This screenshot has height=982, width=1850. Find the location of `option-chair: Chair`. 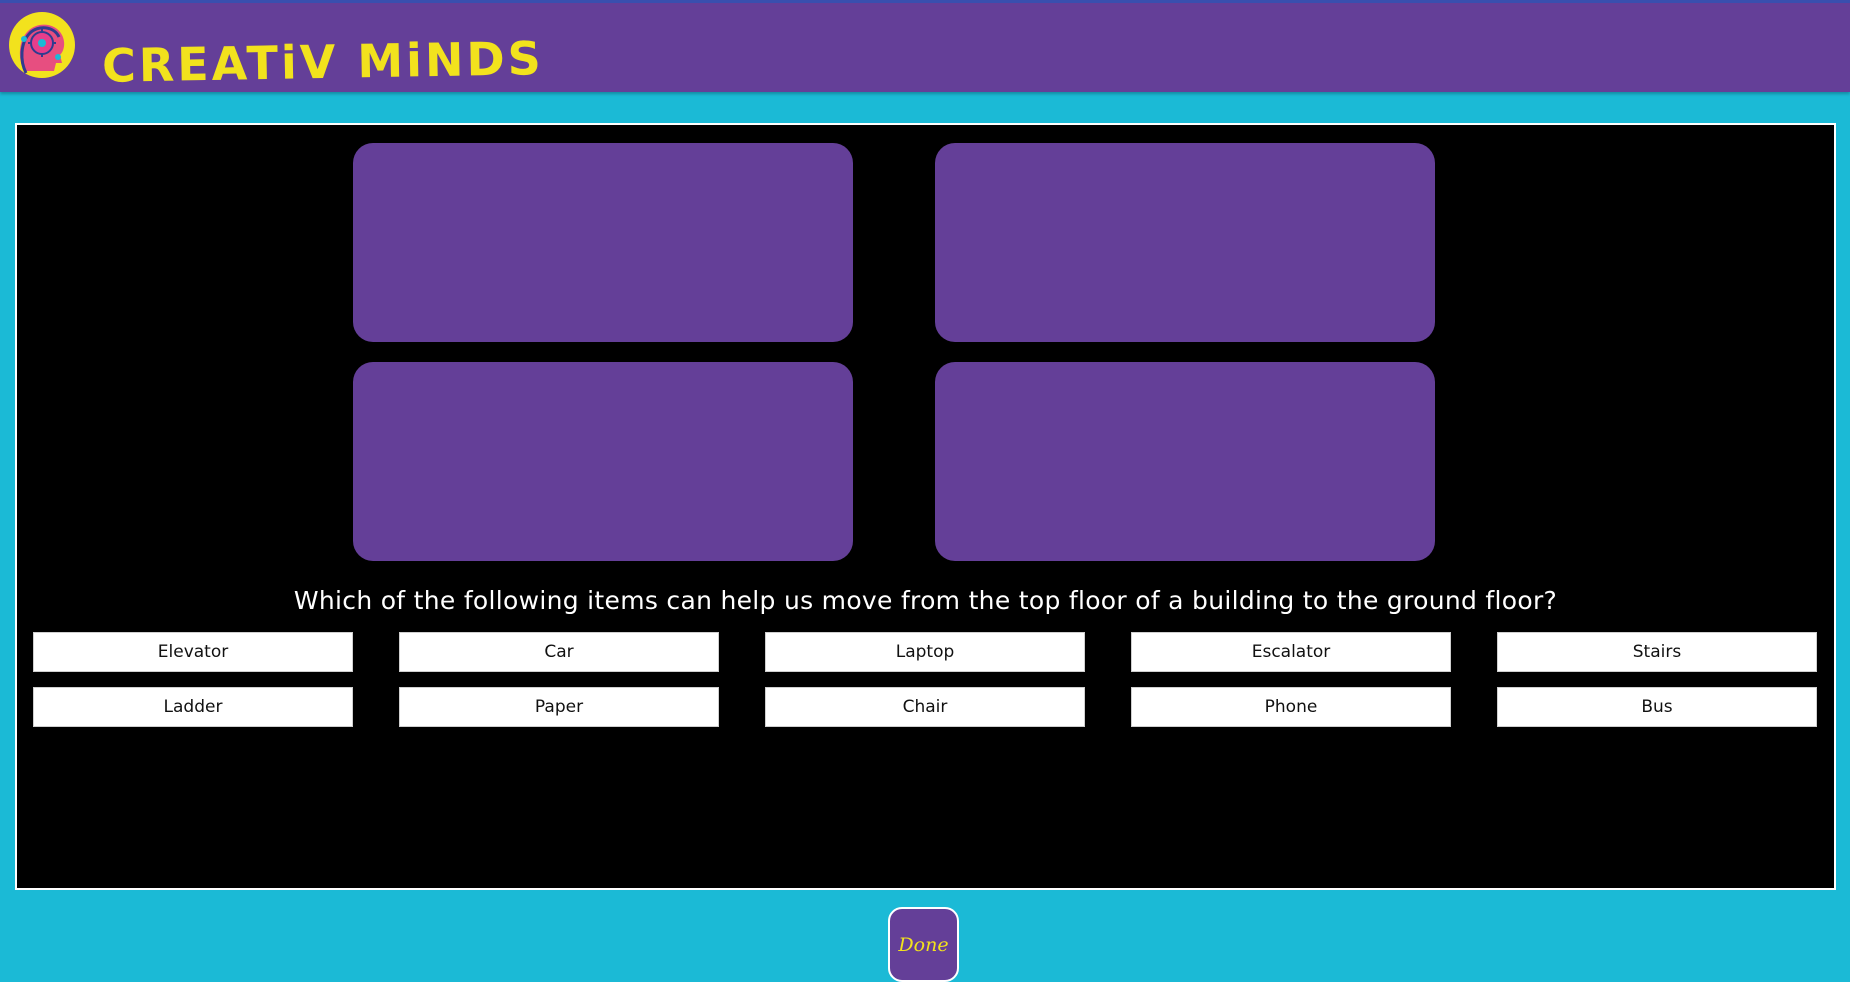

option-chair: Chair is located at coordinates (925, 707).